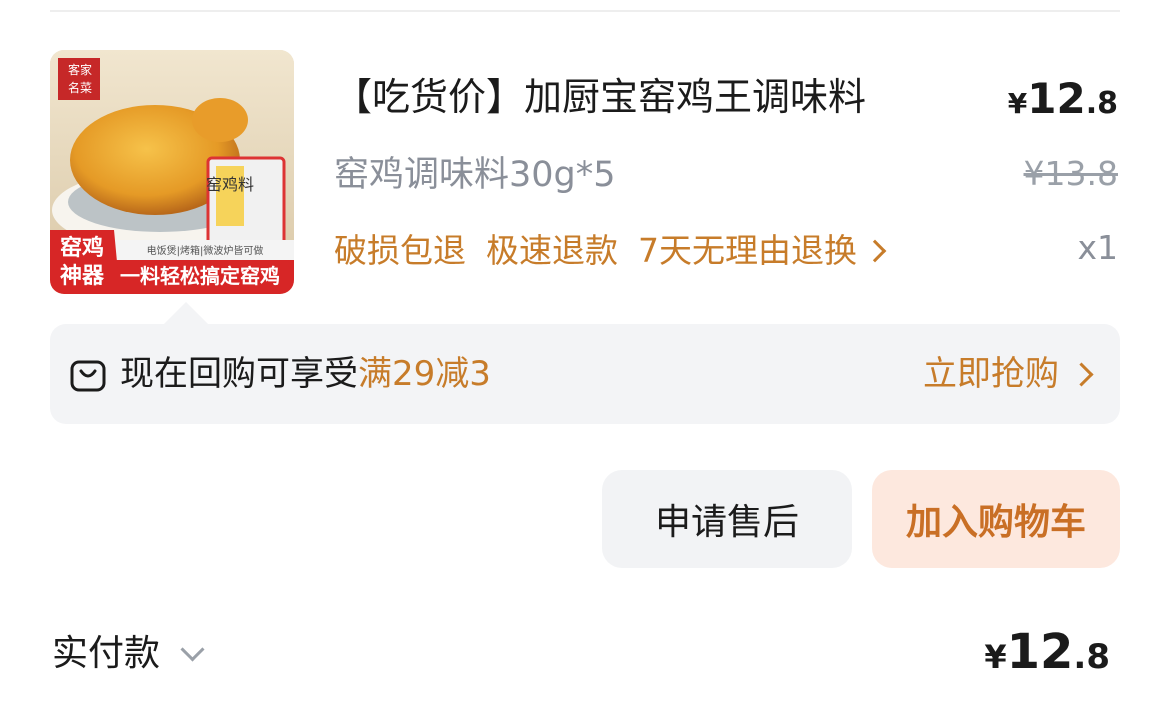 Image resolution: width=1170 pixels, height=704 pixels. I want to click on product-spec: 窑鸡调味料30g*5, so click(475, 175).